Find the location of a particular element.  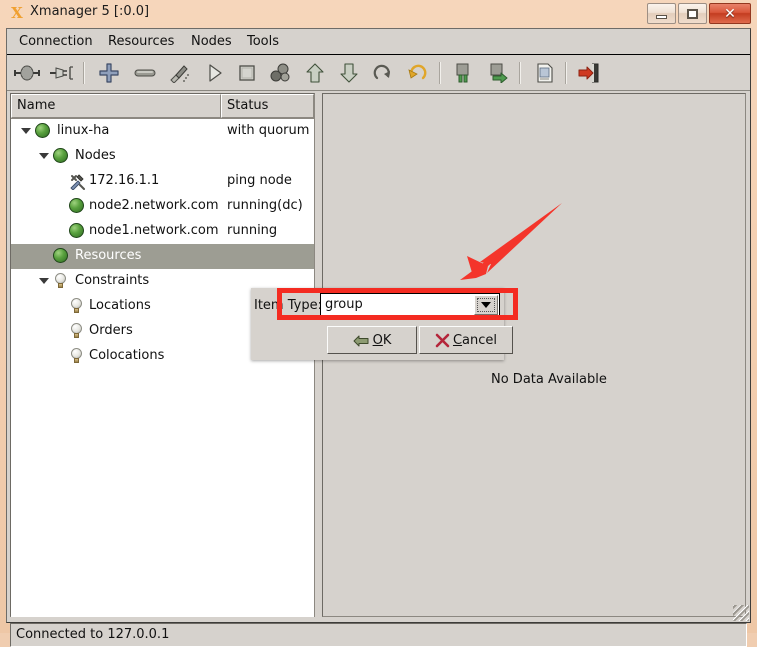

tree-item-label: node1.network.com is located at coordinates (154, 230).